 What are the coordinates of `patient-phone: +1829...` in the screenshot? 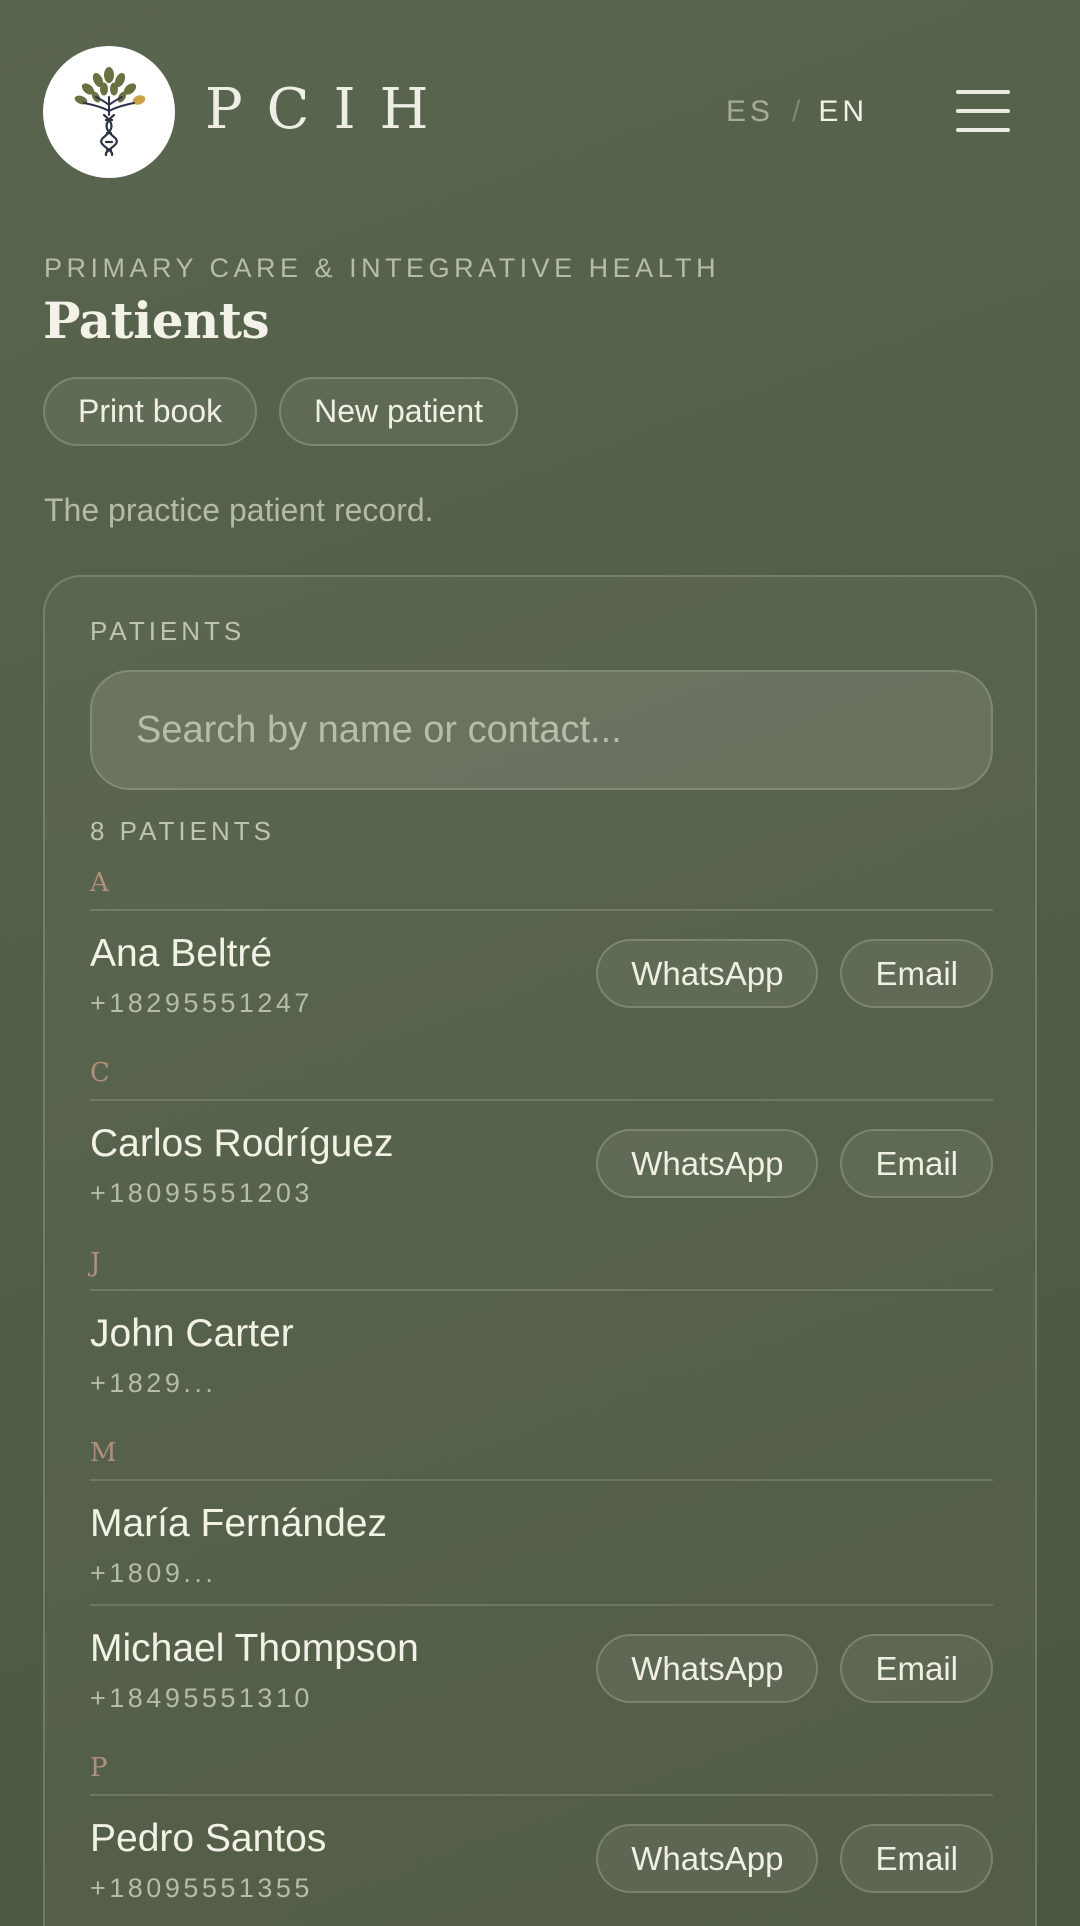 It's located at (153, 1383).